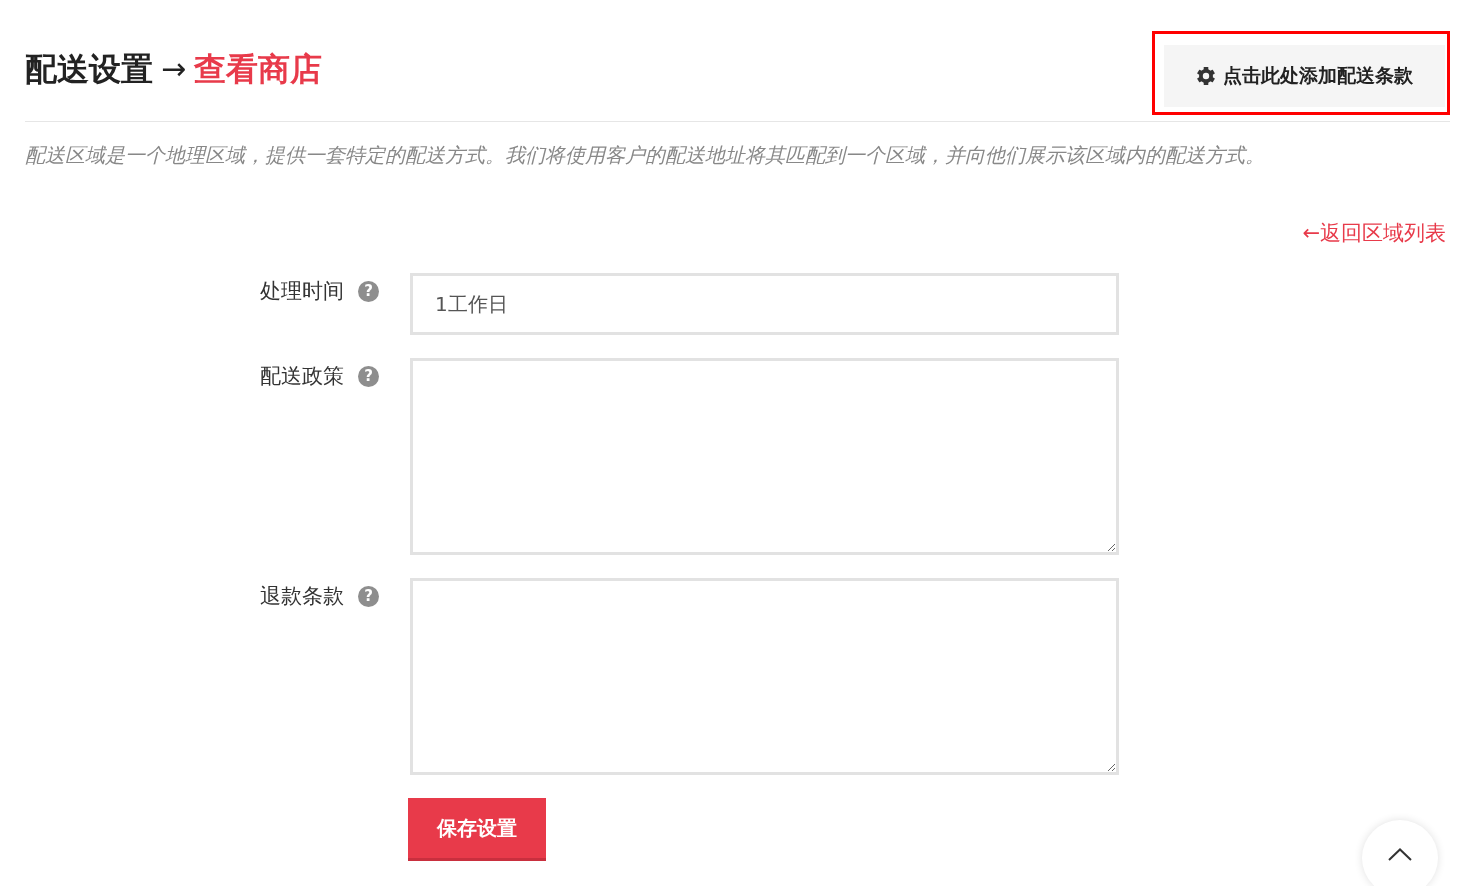  What do you see at coordinates (1304, 76) in the screenshot?
I see `add-shipping-terms-button: 点击此处添加配送条款` at bounding box center [1304, 76].